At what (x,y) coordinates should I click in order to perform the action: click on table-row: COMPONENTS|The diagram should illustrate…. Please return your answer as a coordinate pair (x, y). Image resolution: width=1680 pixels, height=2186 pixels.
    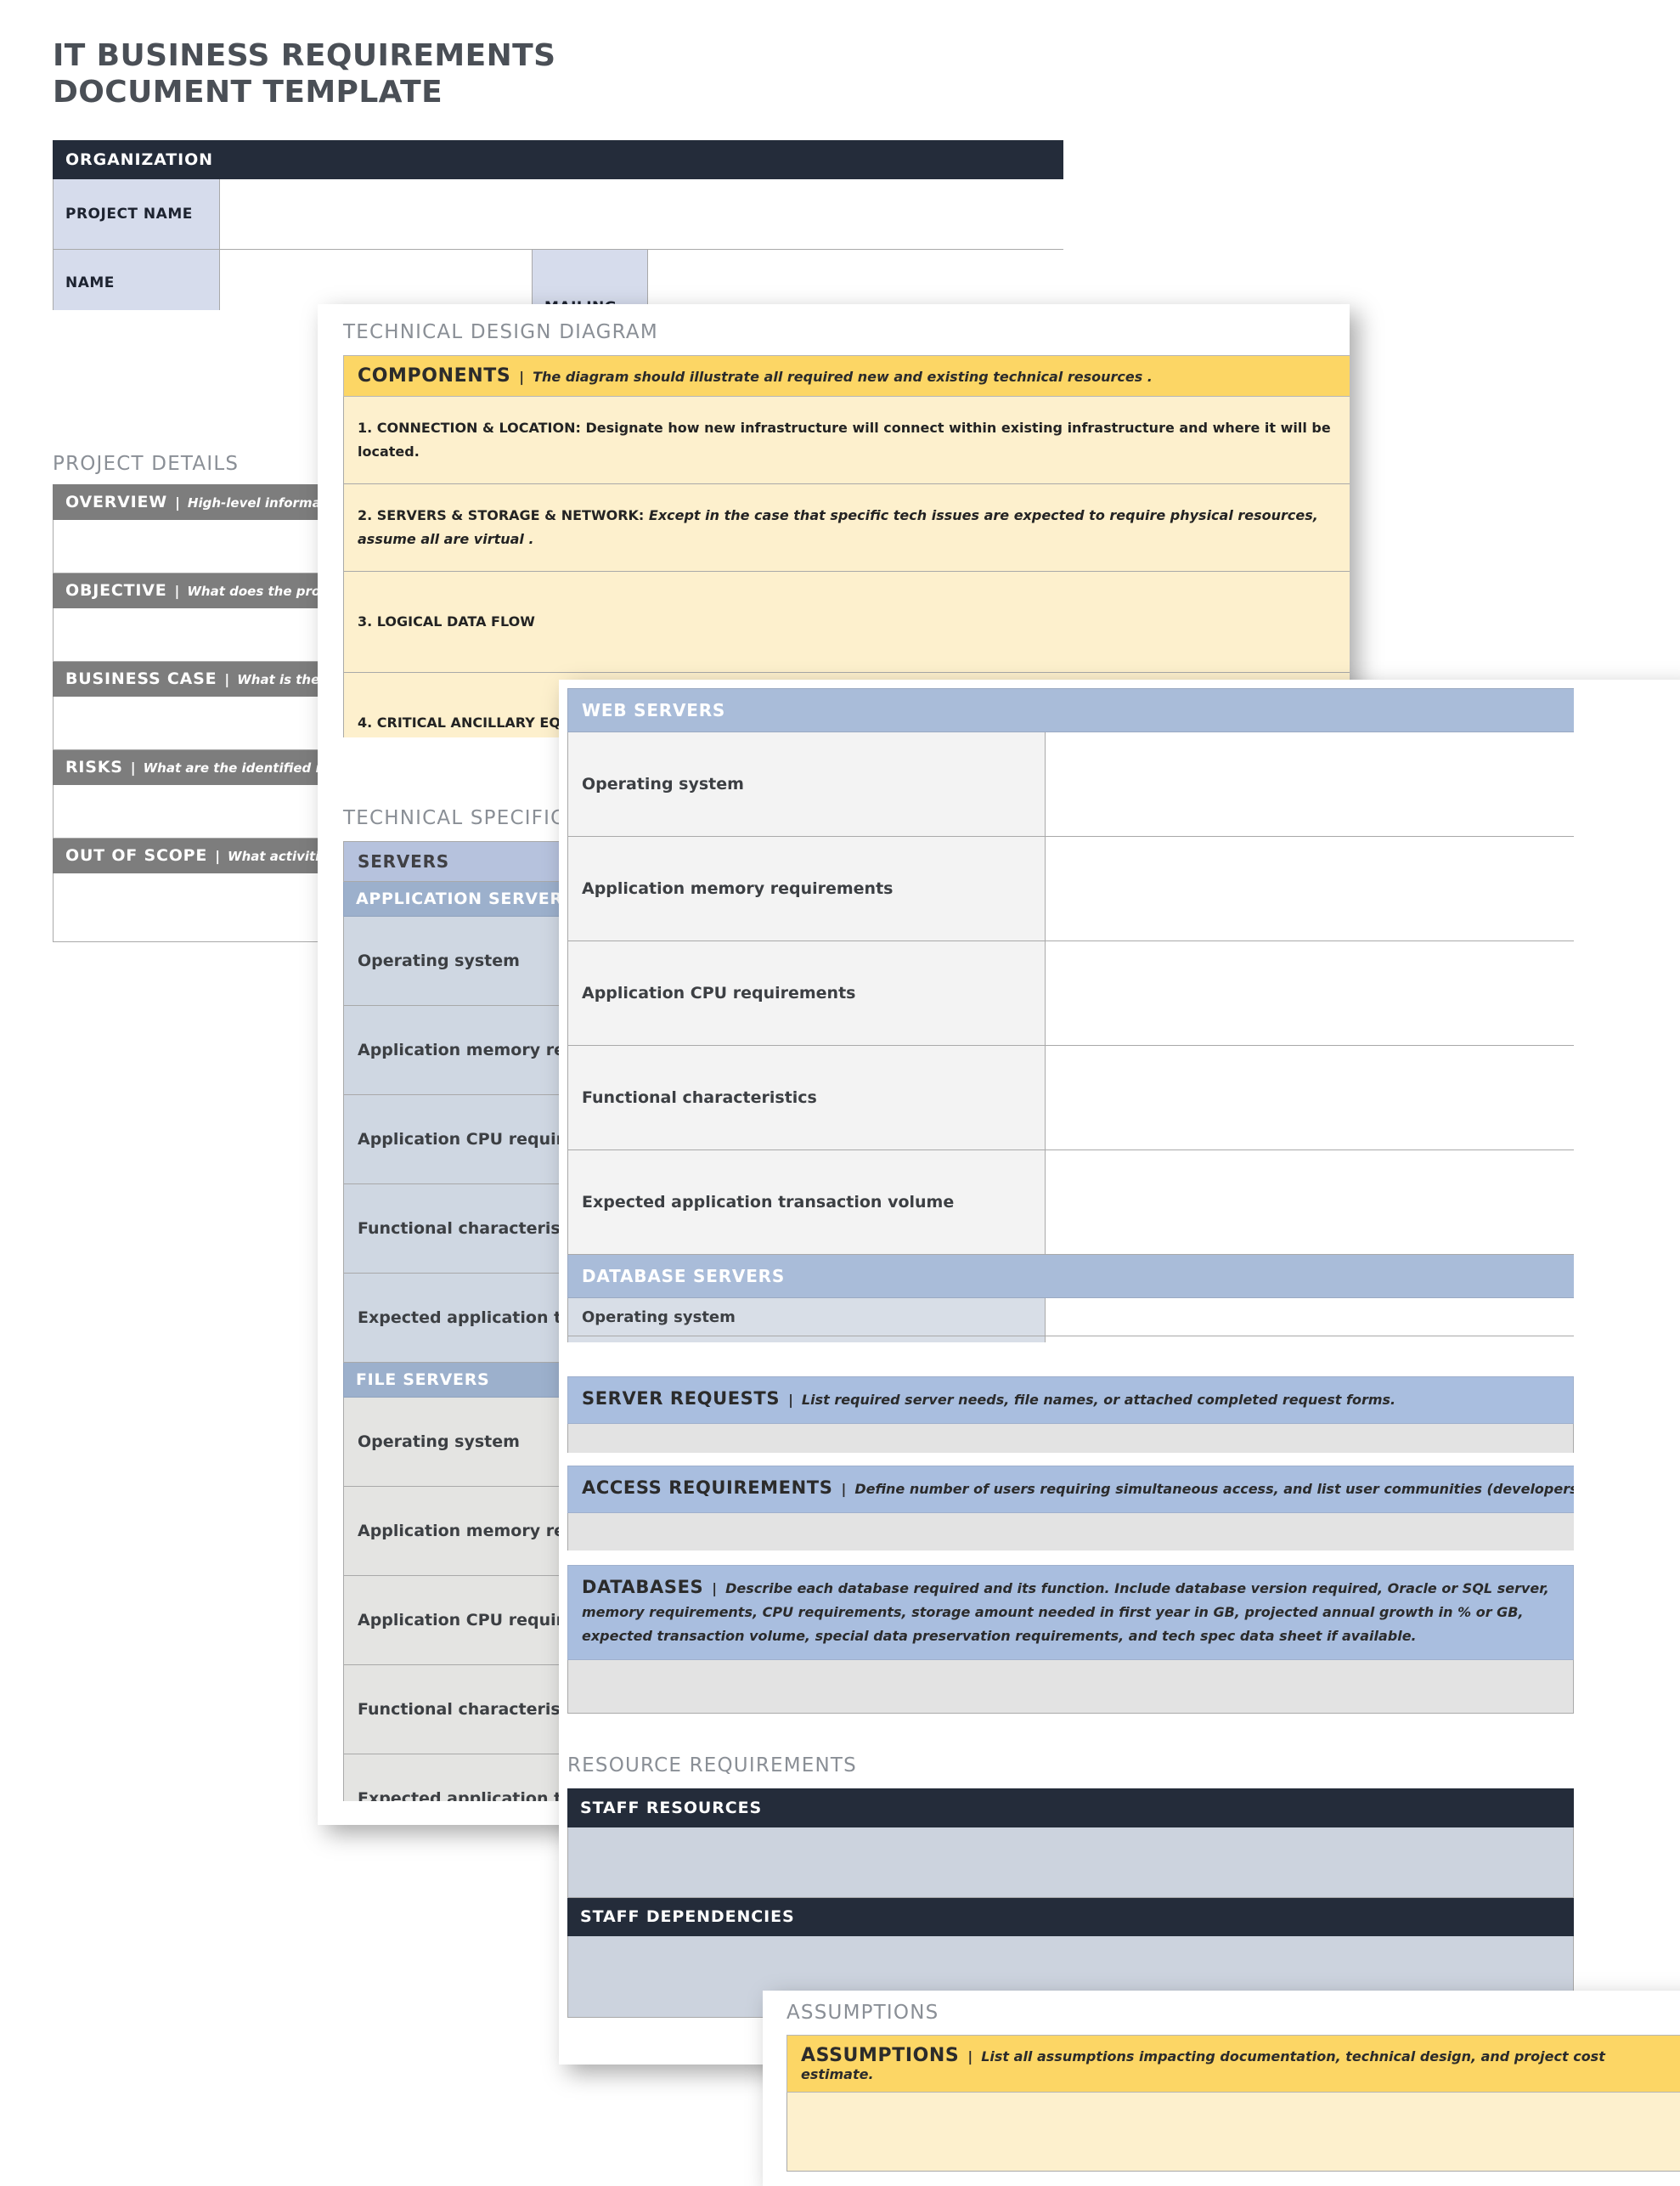
    Looking at the image, I should click on (847, 376).